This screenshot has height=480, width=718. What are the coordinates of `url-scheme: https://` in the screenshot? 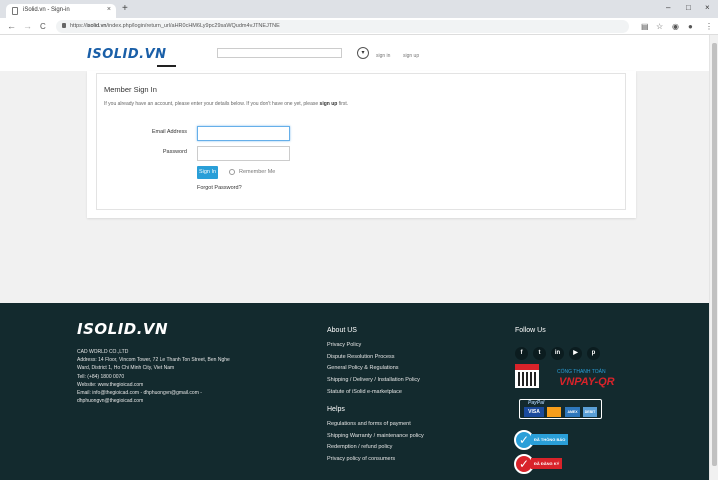 It's located at (78, 26).